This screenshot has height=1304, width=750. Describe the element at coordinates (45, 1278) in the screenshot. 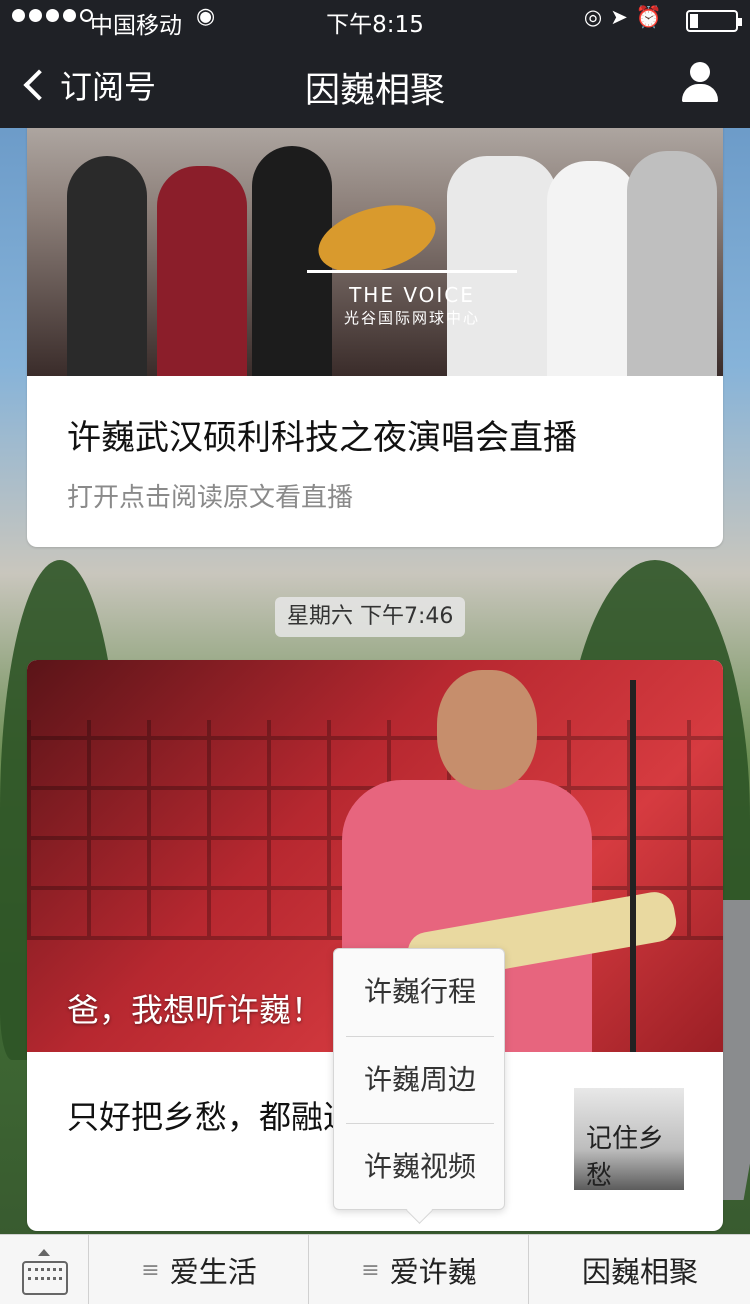

I see `keyboard-icon` at that location.